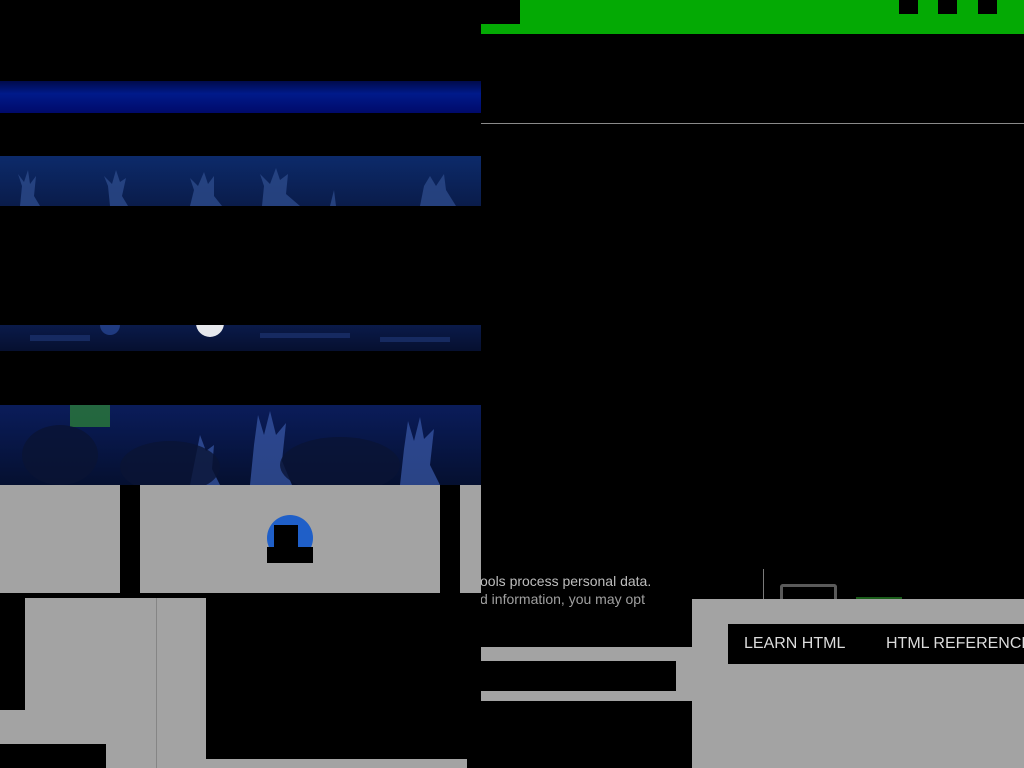 This screenshot has width=1024, height=768. Describe the element at coordinates (562, 599) in the screenshot. I see `cookie-line-2: d information, you may opt` at that location.